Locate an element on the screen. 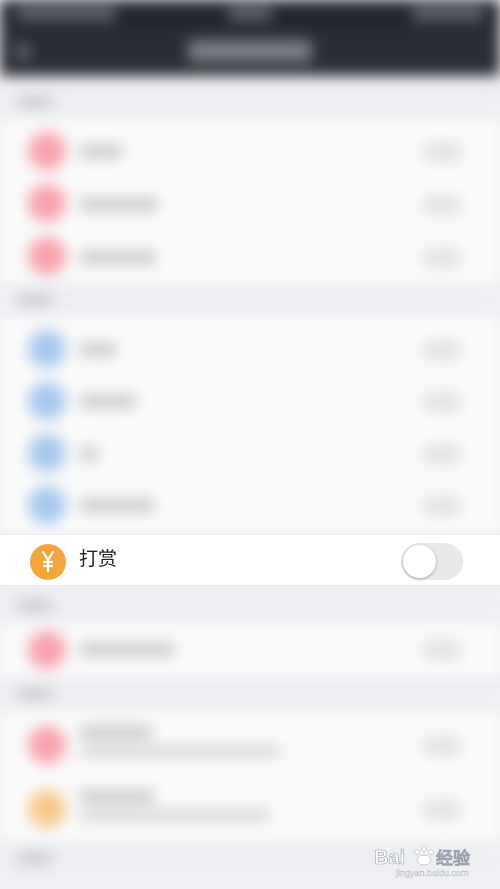 This screenshot has height=889, width=500. status-bar is located at coordinates (250, 14).